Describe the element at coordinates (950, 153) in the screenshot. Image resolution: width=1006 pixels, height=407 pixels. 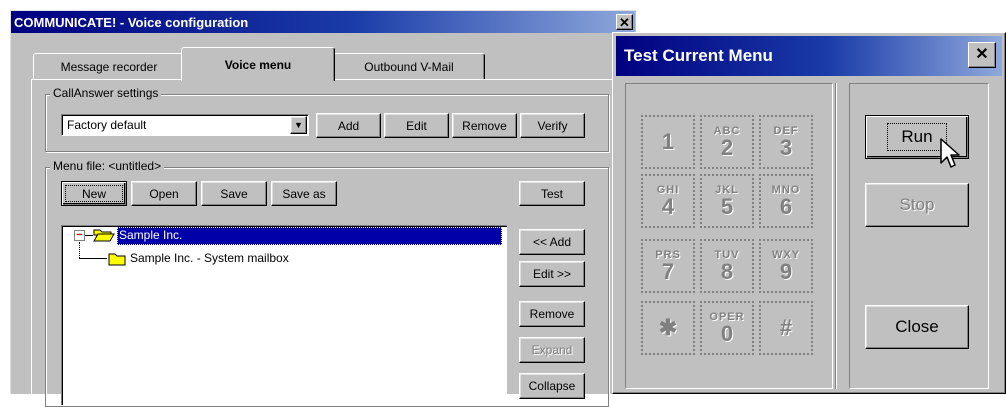
I see `mouse-cursor-icon` at that location.